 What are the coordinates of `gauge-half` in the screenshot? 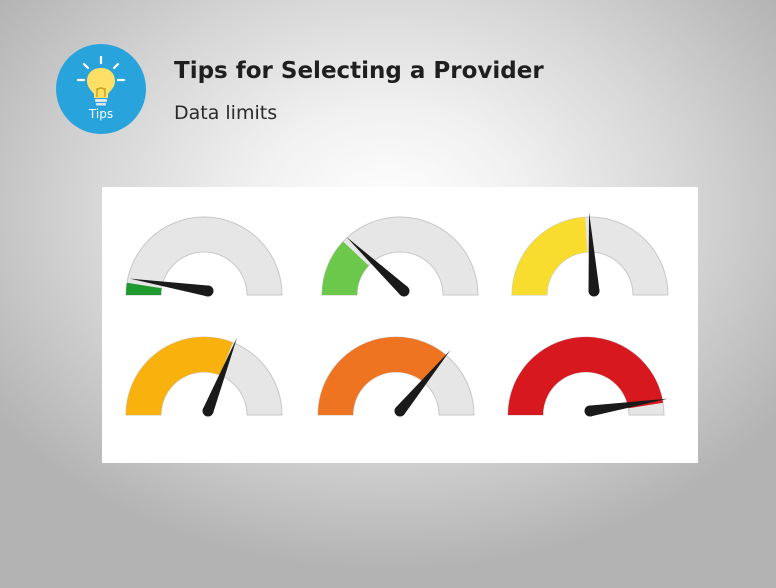 It's located at (590, 254).